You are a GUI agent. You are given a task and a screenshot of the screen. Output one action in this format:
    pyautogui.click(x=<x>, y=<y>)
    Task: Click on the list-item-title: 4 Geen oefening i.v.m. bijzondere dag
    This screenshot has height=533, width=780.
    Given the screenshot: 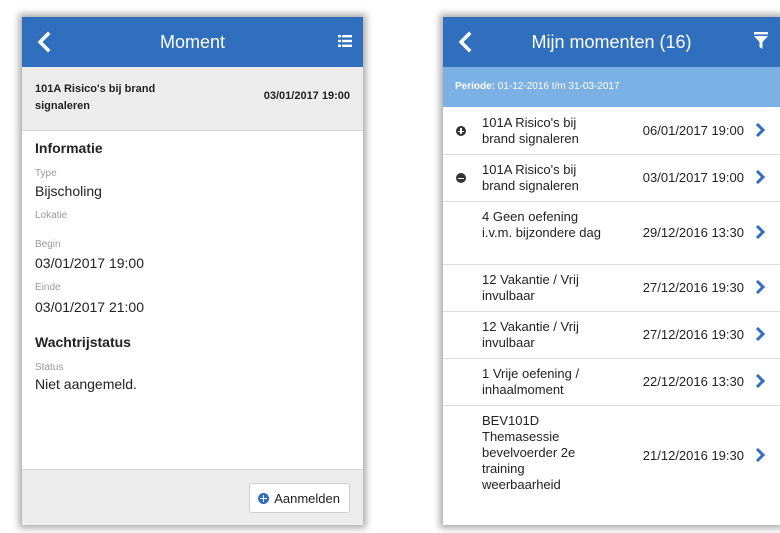 What is the action you would take?
    pyautogui.click(x=541, y=224)
    